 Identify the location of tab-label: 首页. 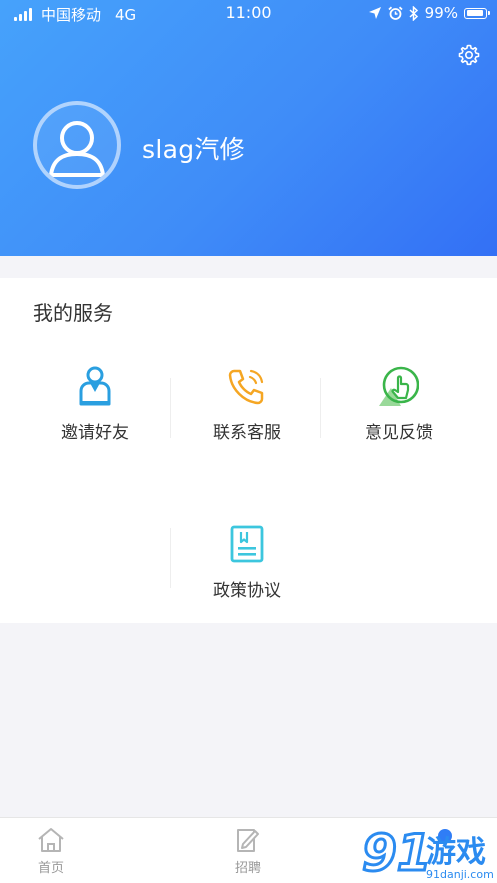
(50, 868).